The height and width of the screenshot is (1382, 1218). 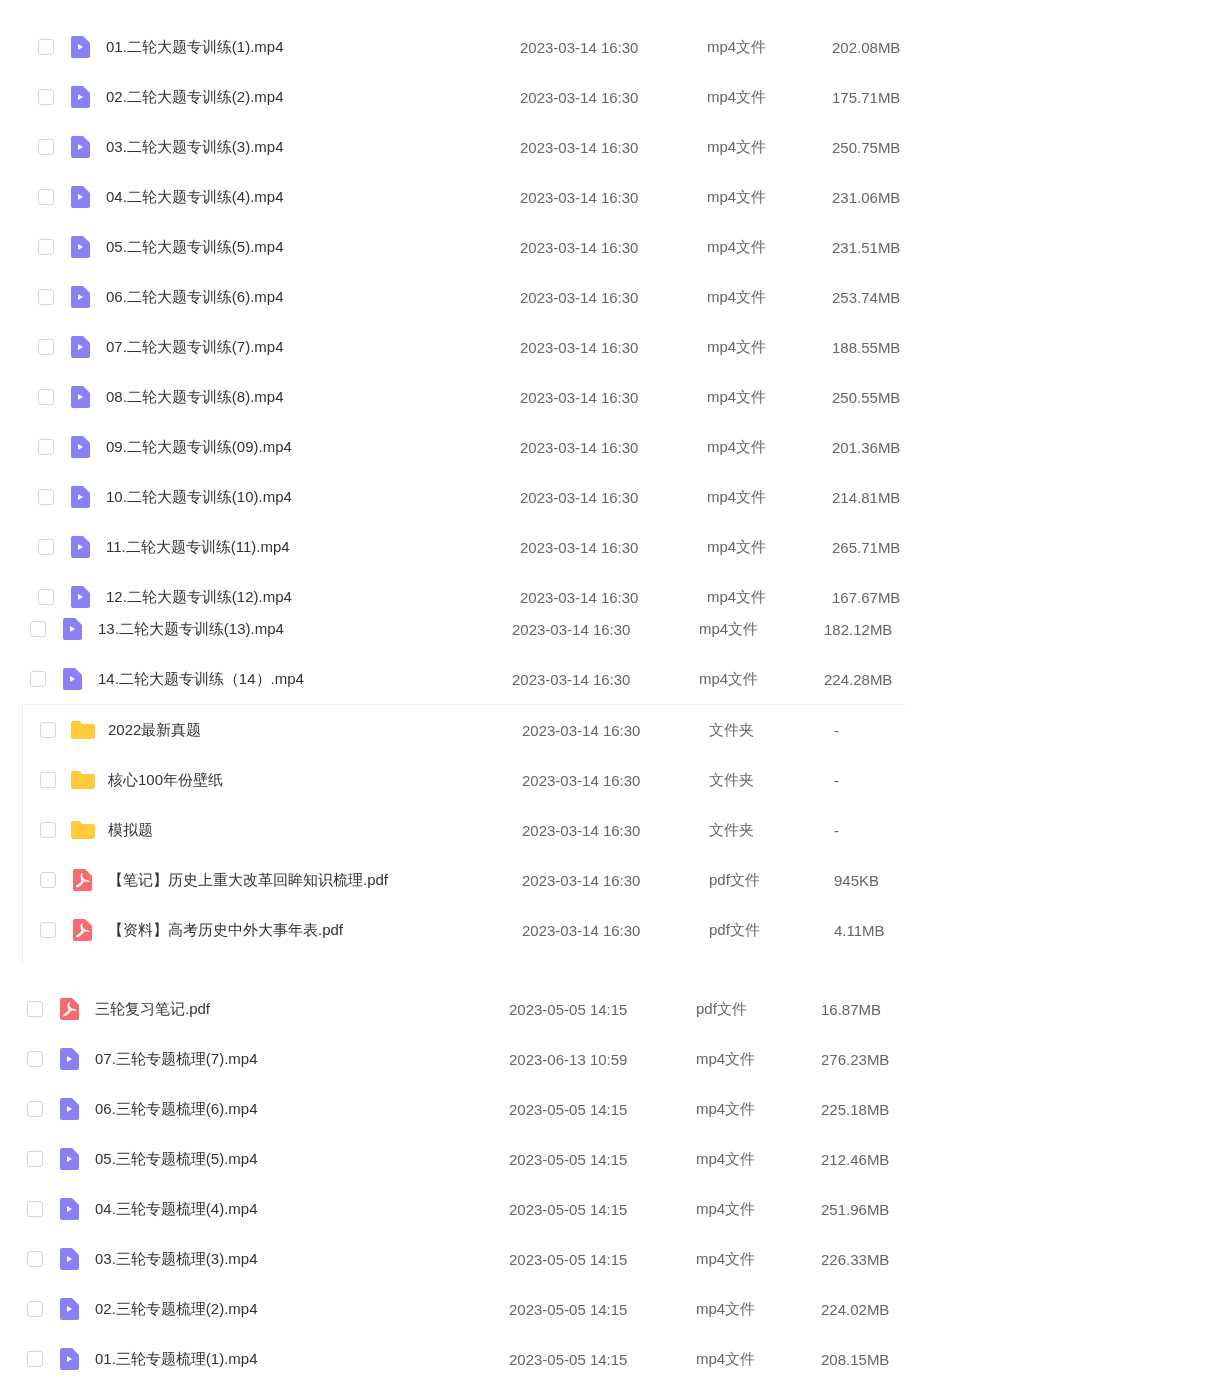 What do you see at coordinates (313, 147) in the screenshot?
I see `file-name: 03.二轮大题专训练(3).mp4` at bounding box center [313, 147].